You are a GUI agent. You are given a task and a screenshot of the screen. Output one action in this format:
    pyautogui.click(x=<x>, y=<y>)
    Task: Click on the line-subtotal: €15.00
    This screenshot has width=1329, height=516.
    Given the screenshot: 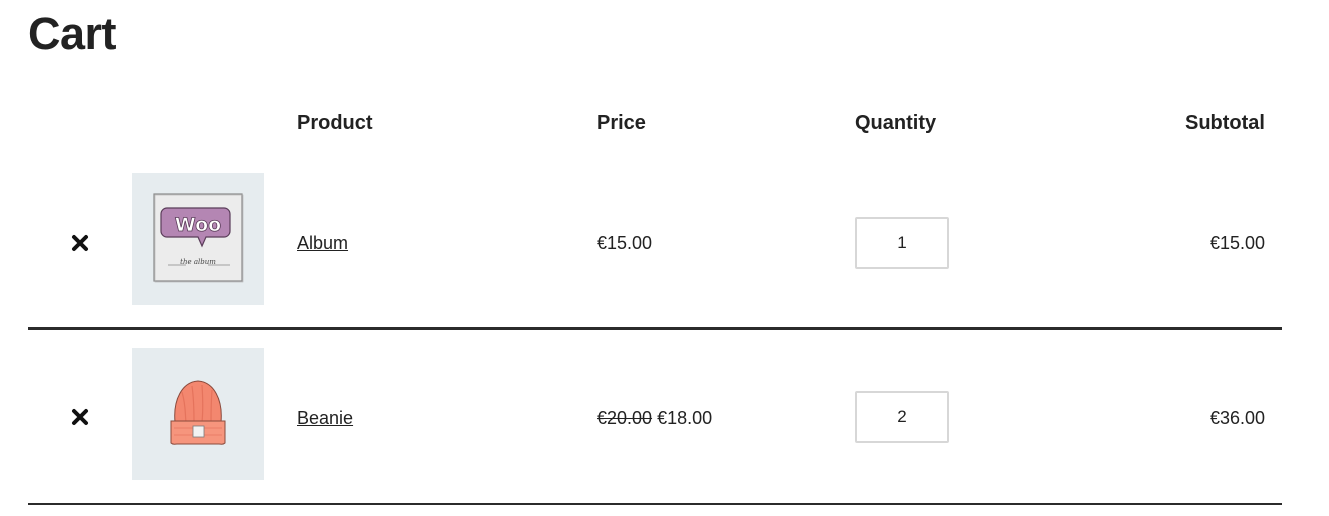 What is the action you would take?
    pyautogui.click(x=1237, y=243)
    